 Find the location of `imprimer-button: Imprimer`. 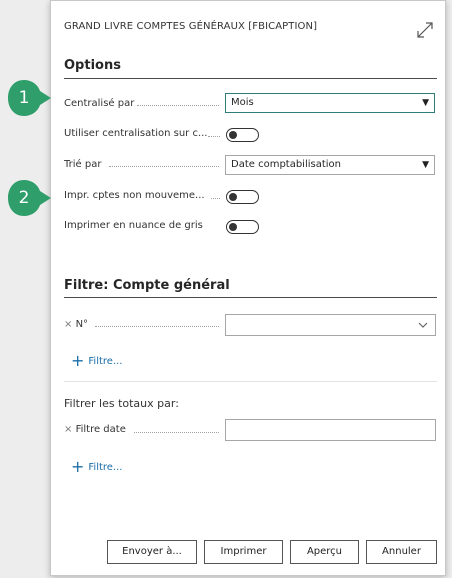

imprimer-button: Imprimer is located at coordinates (243, 552).